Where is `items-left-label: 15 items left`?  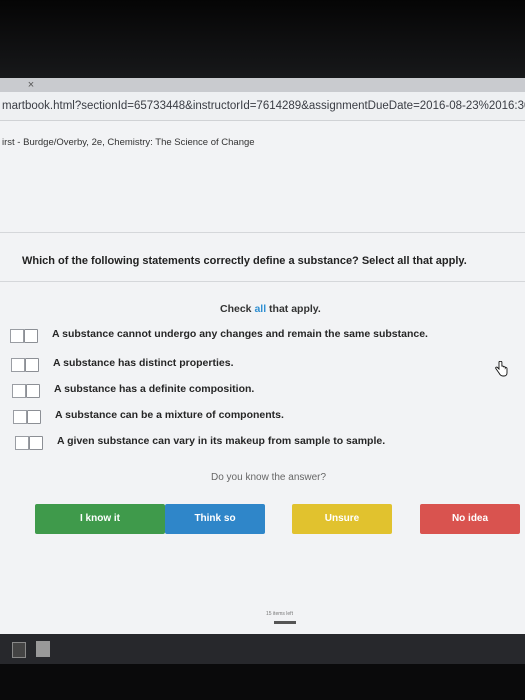 items-left-label: 15 items left is located at coordinates (279, 614).